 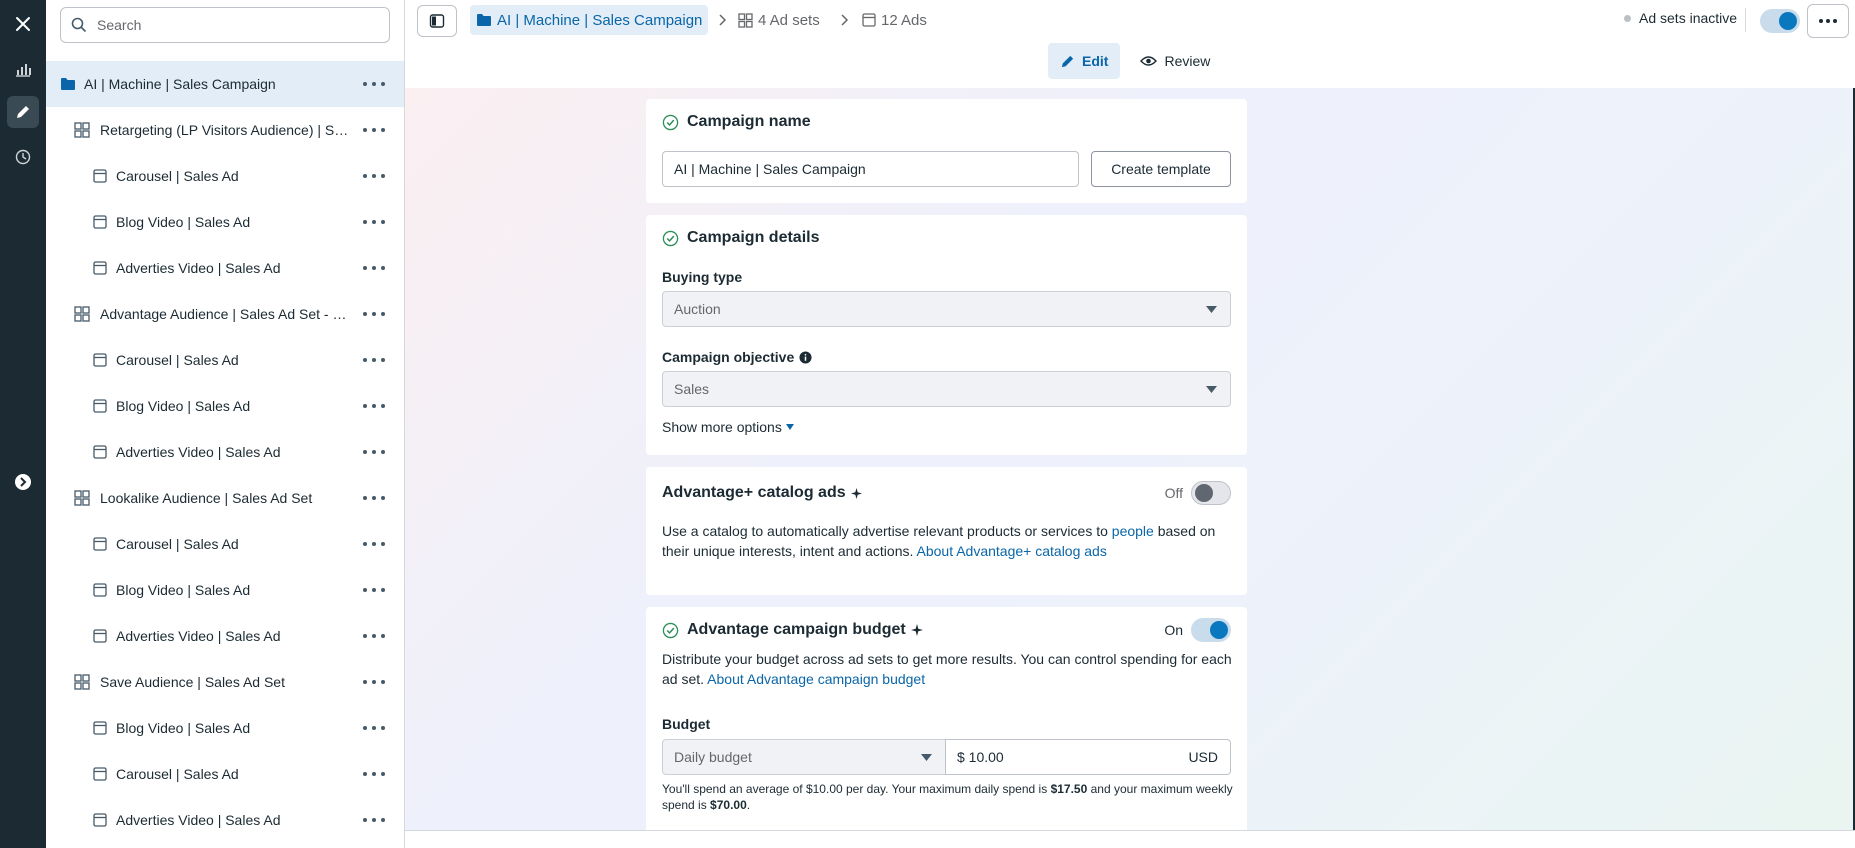 I want to click on people-link: people, so click(x=1133, y=531).